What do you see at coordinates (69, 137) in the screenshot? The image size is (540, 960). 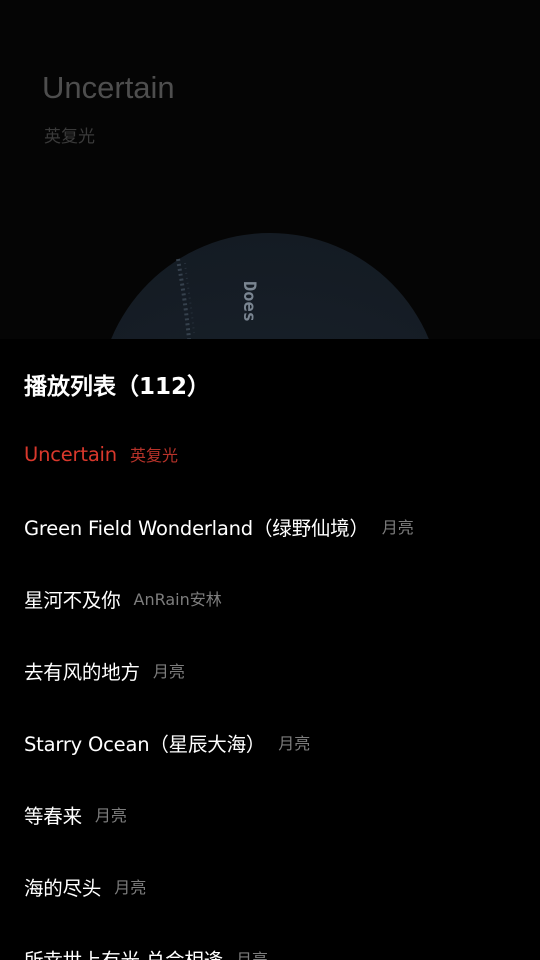 I see `now-playing-artist: 英复光` at bounding box center [69, 137].